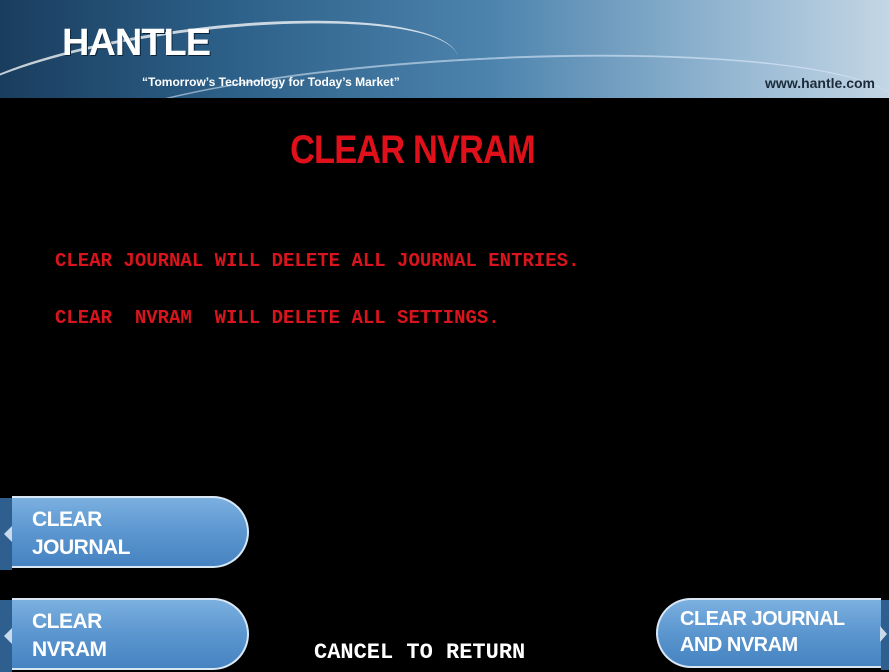  I want to click on cancel-instruction: CANCEL TO RETURN, so click(420, 652).